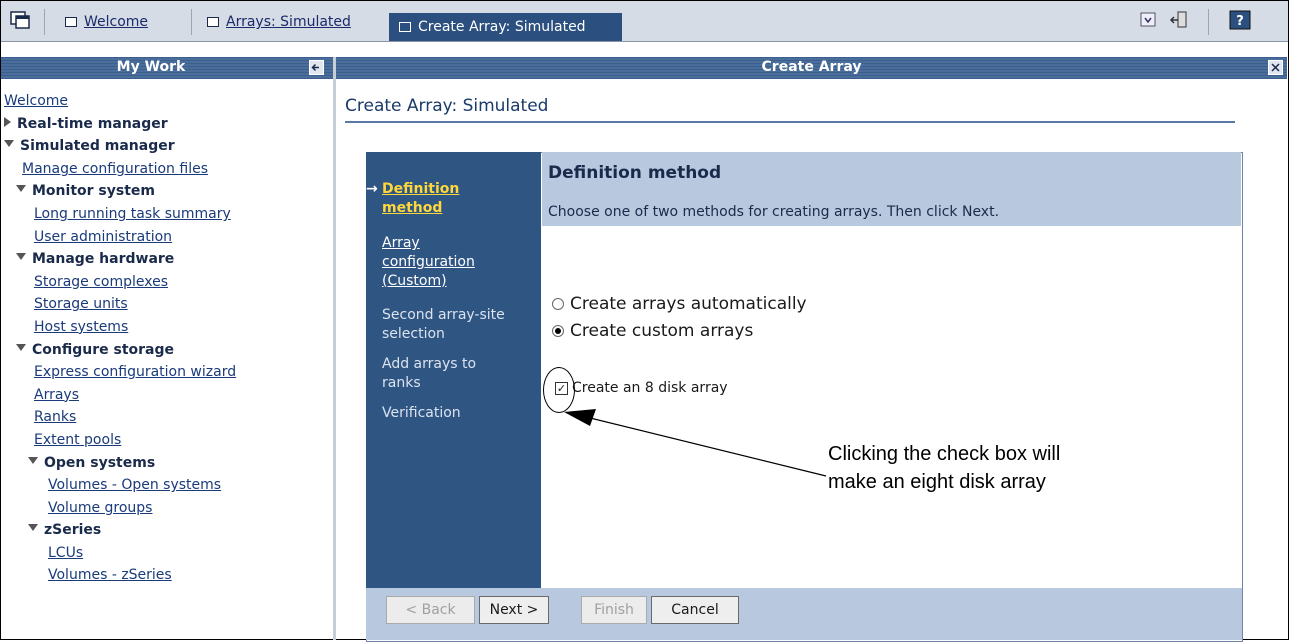  Describe the element at coordinates (428, 262) in the screenshot. I see `step-array-configuration-link: Array configuration (Custom)` at that location.